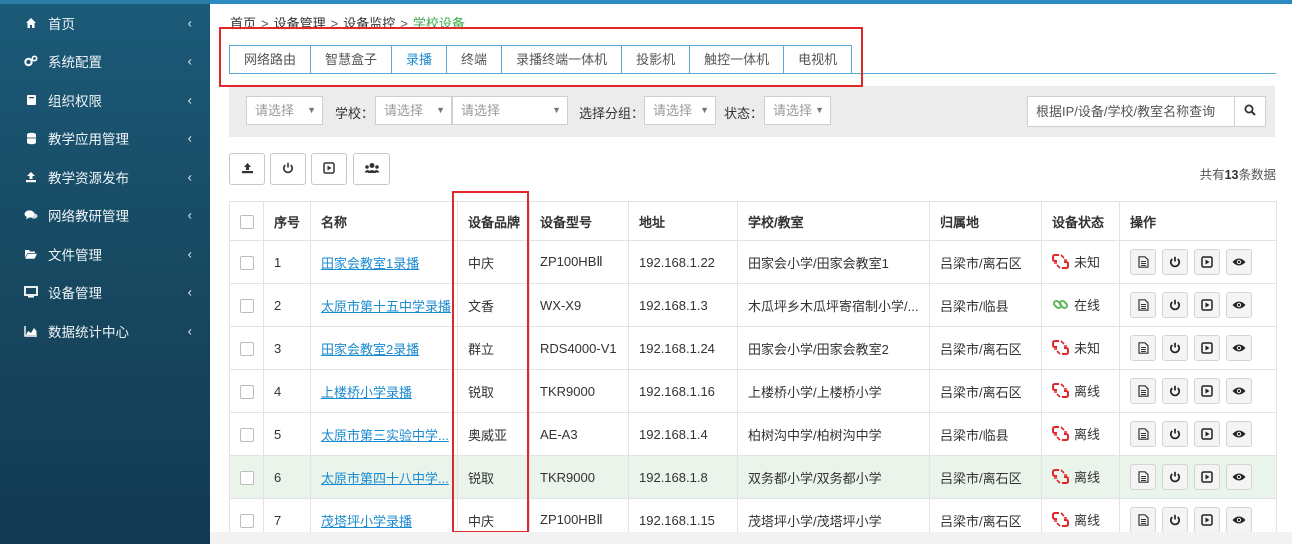  I want to click on sidebar-item-org-permission: 组织权限 ‹, so click(105, 100).